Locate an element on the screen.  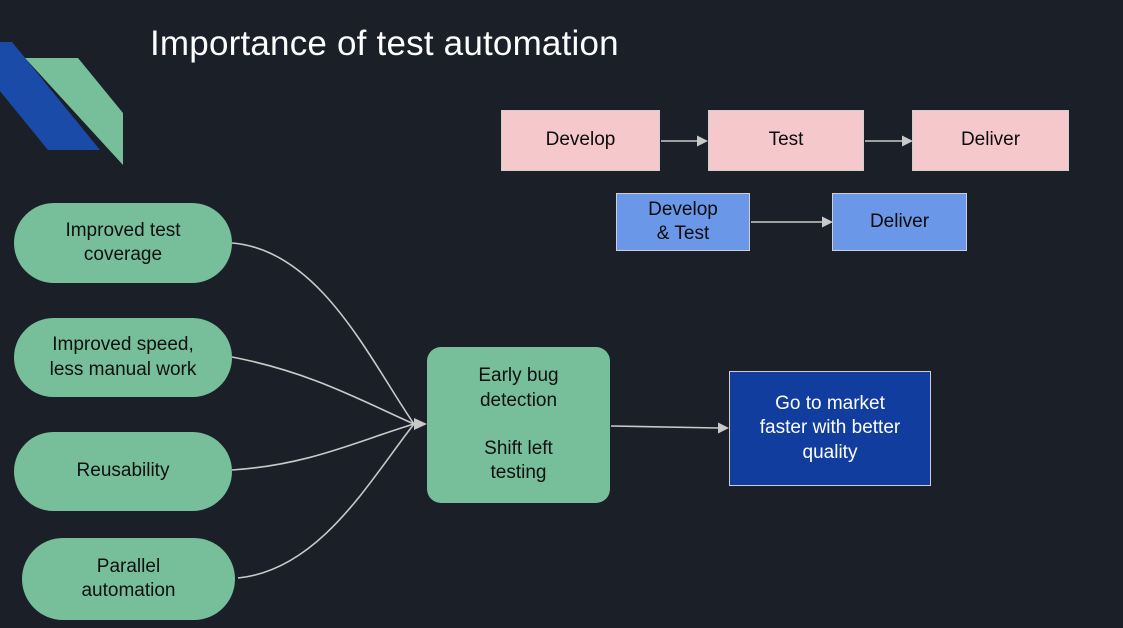
arrow-test-to-deliver is located at coordinates (889, 141).